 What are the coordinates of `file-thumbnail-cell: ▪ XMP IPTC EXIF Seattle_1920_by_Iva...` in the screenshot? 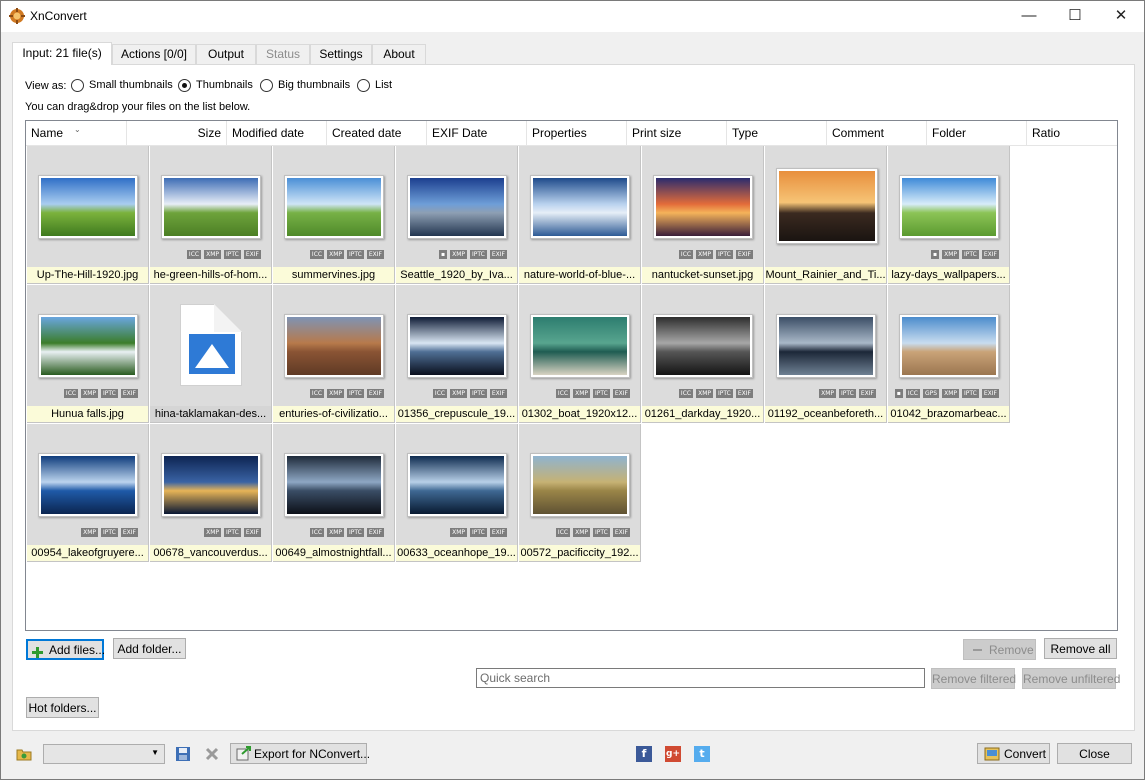 It's located at (457, 215).